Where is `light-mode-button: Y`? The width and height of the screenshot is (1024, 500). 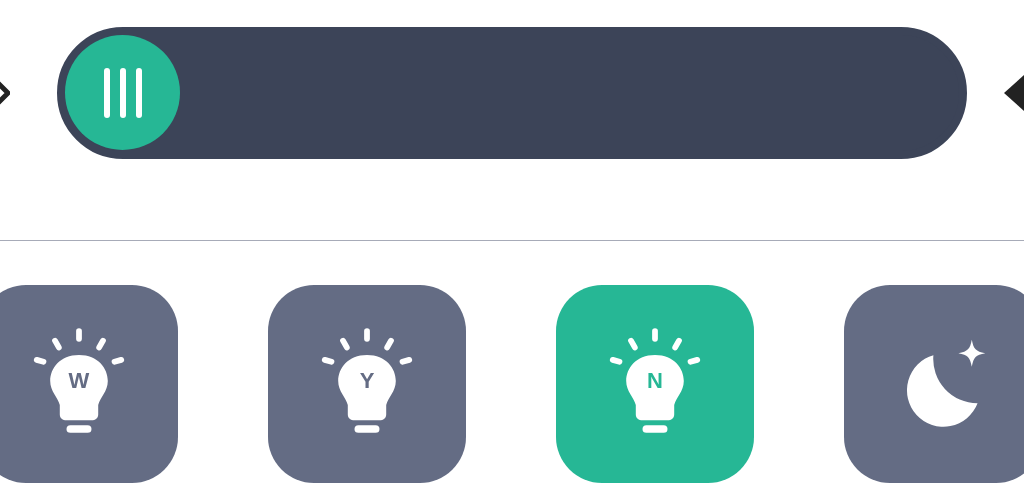 light-mode-button: Y is located at coordinates (367, 384).